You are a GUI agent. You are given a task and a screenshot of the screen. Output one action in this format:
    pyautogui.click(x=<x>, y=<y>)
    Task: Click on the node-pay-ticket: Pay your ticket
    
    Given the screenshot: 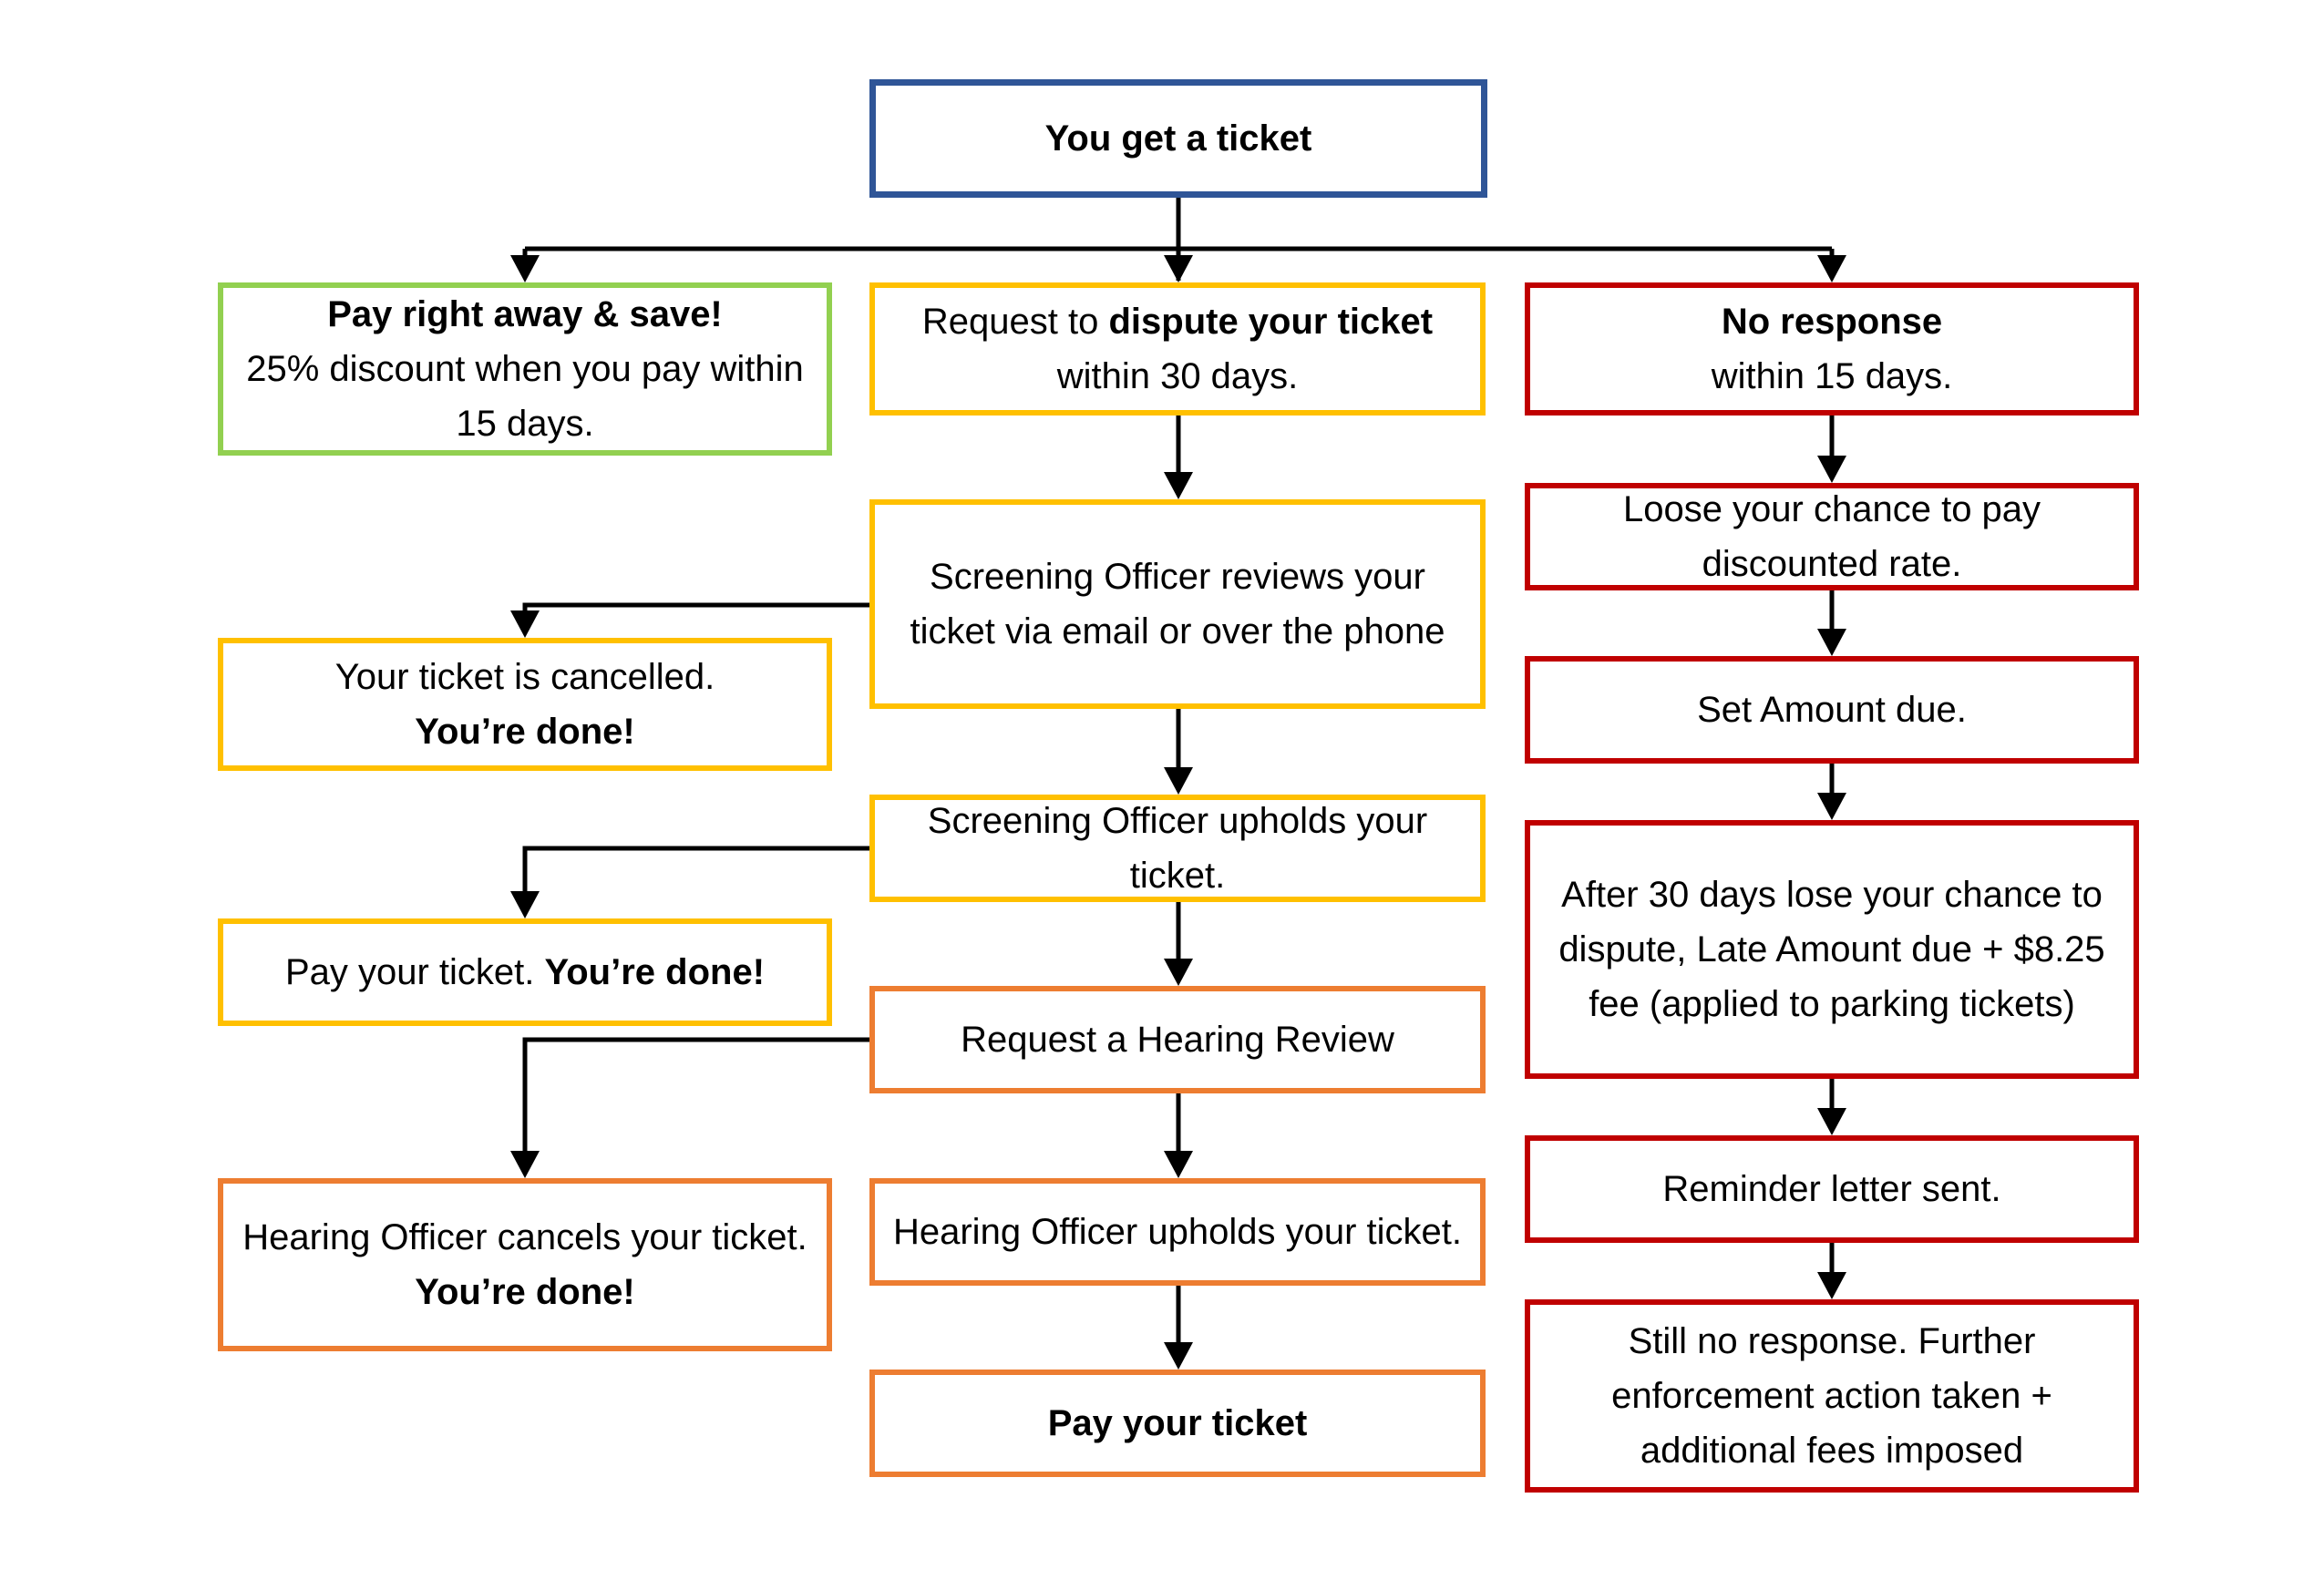 What is the action you would take?
    pyautogui.click(x=1177, y=1423)
    